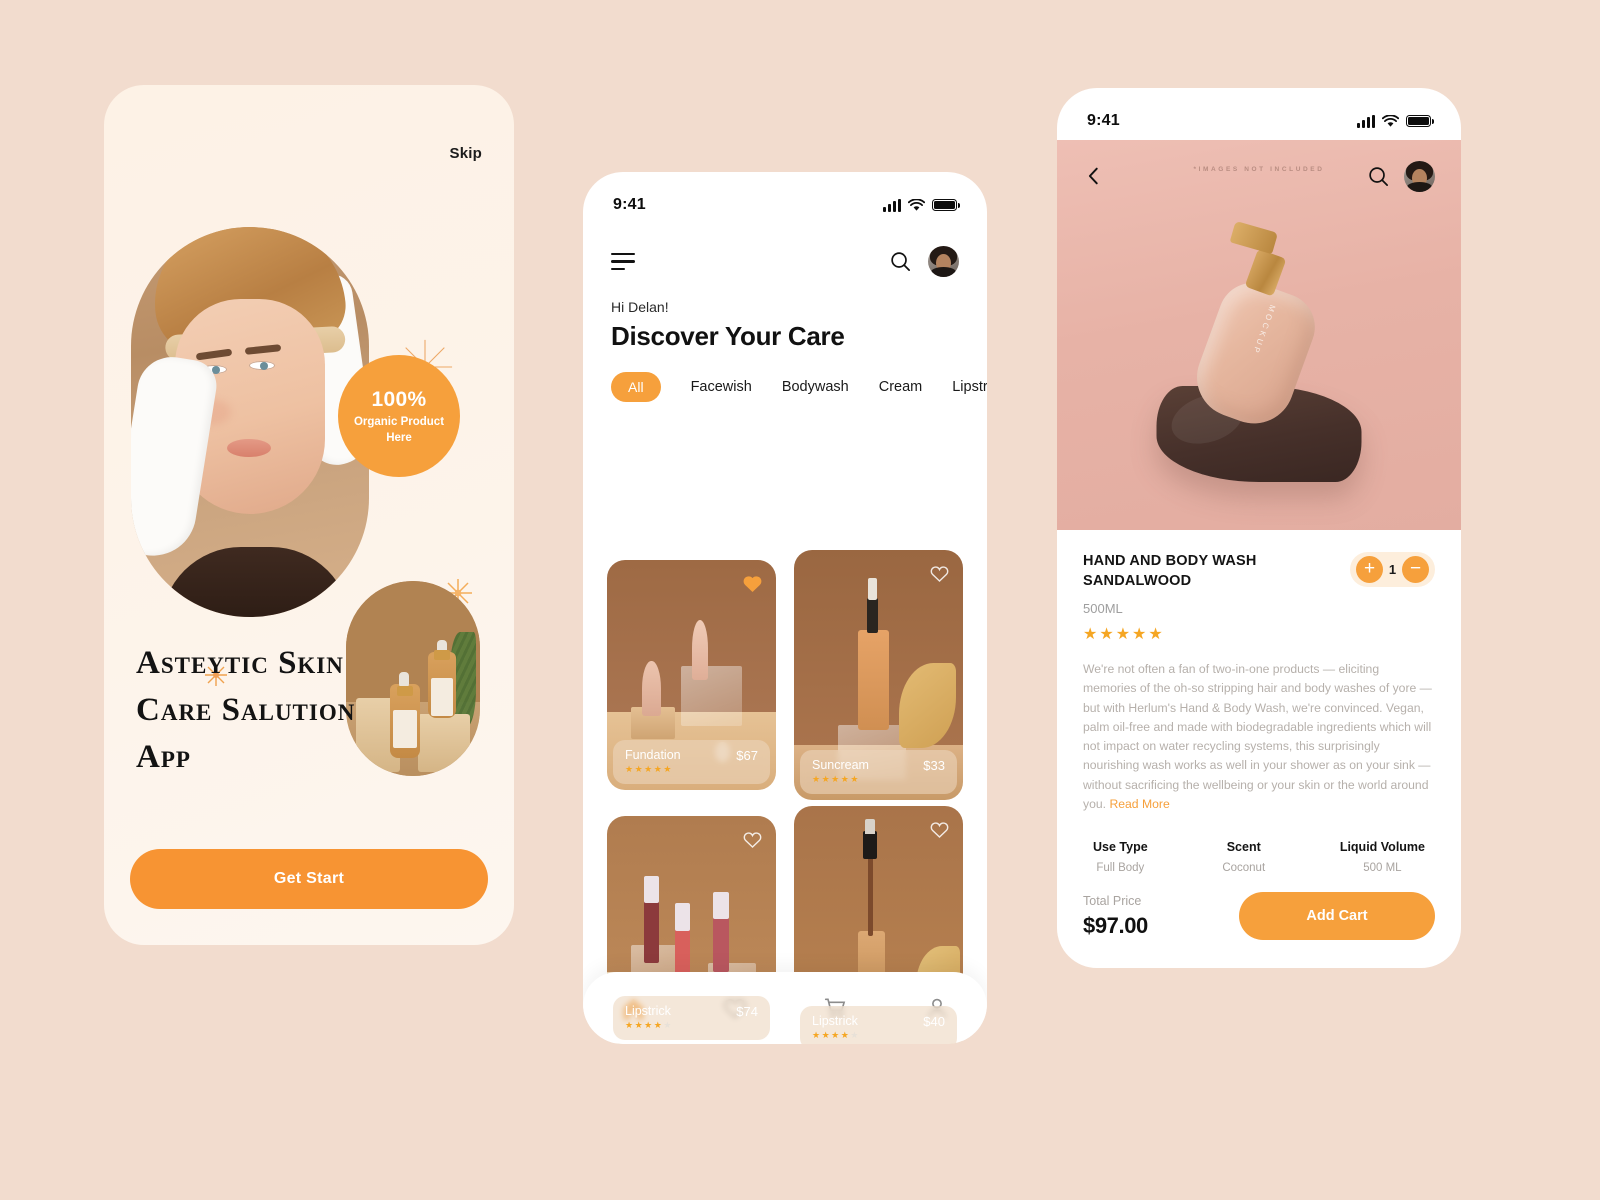  What do you see at coordinates (1259, 571) in the screenshot?
I see `title-row: HAND AND BODY WASH SANDALWOOD + 1 −` at bounding box center [1259, 571].